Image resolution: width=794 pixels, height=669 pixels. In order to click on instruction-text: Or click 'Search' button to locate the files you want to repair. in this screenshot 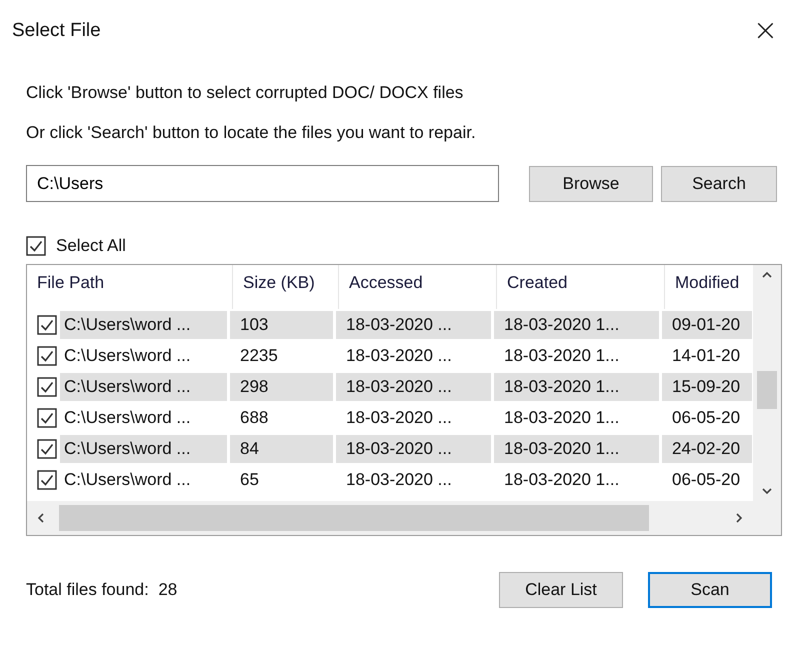, I will do `click(251, 133)`.